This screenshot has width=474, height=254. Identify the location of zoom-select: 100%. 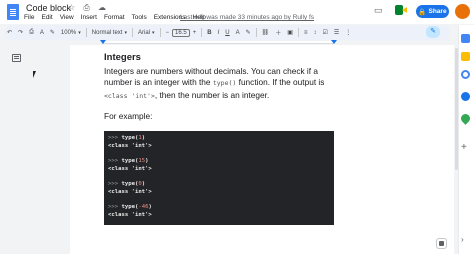
(71, 33).